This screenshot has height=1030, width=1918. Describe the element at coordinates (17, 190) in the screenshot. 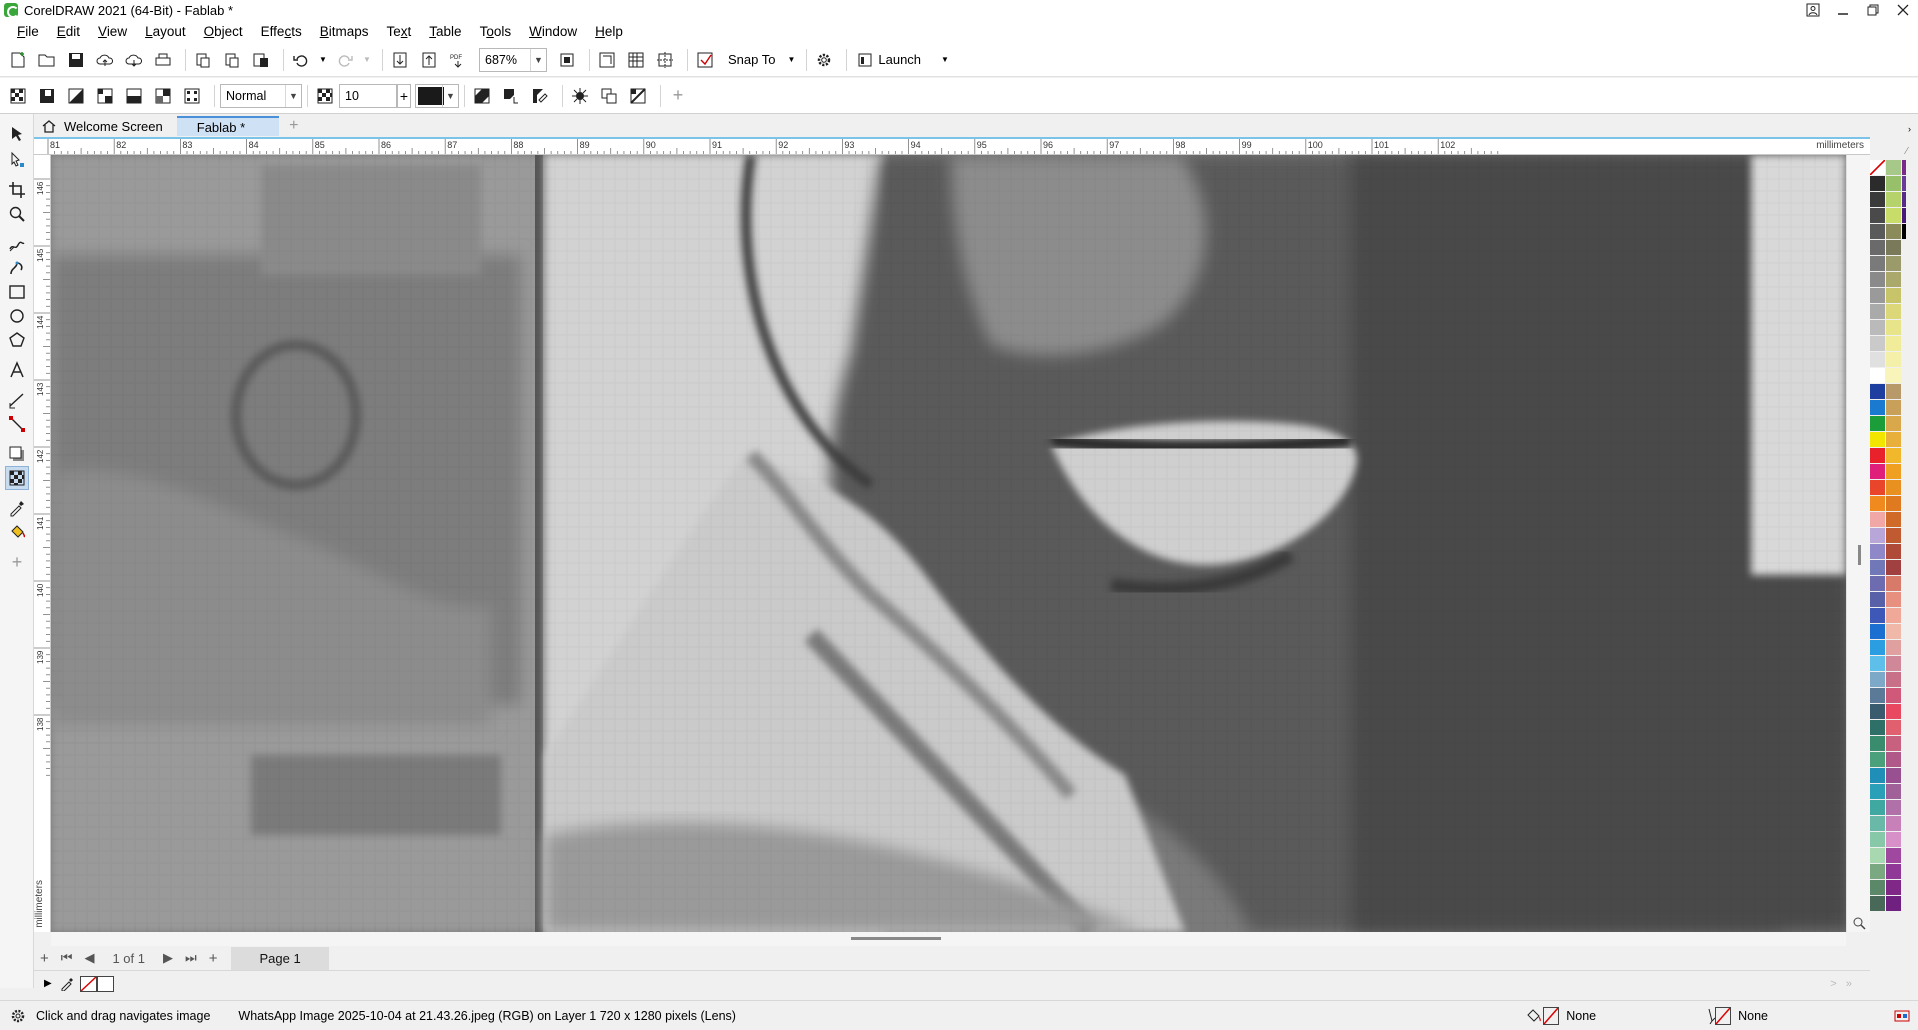

I see `crop-tool-icon` at that location.